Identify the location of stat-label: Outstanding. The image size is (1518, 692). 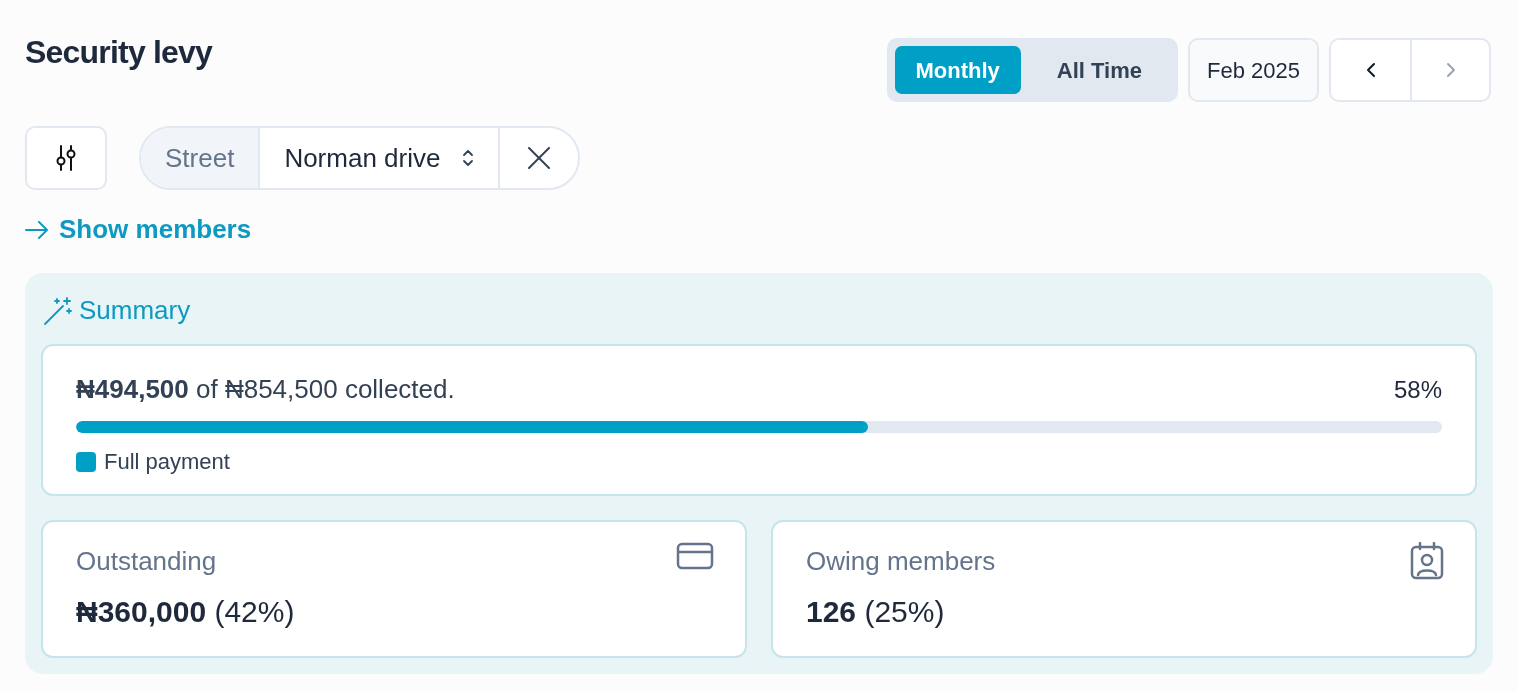
(147, 561).